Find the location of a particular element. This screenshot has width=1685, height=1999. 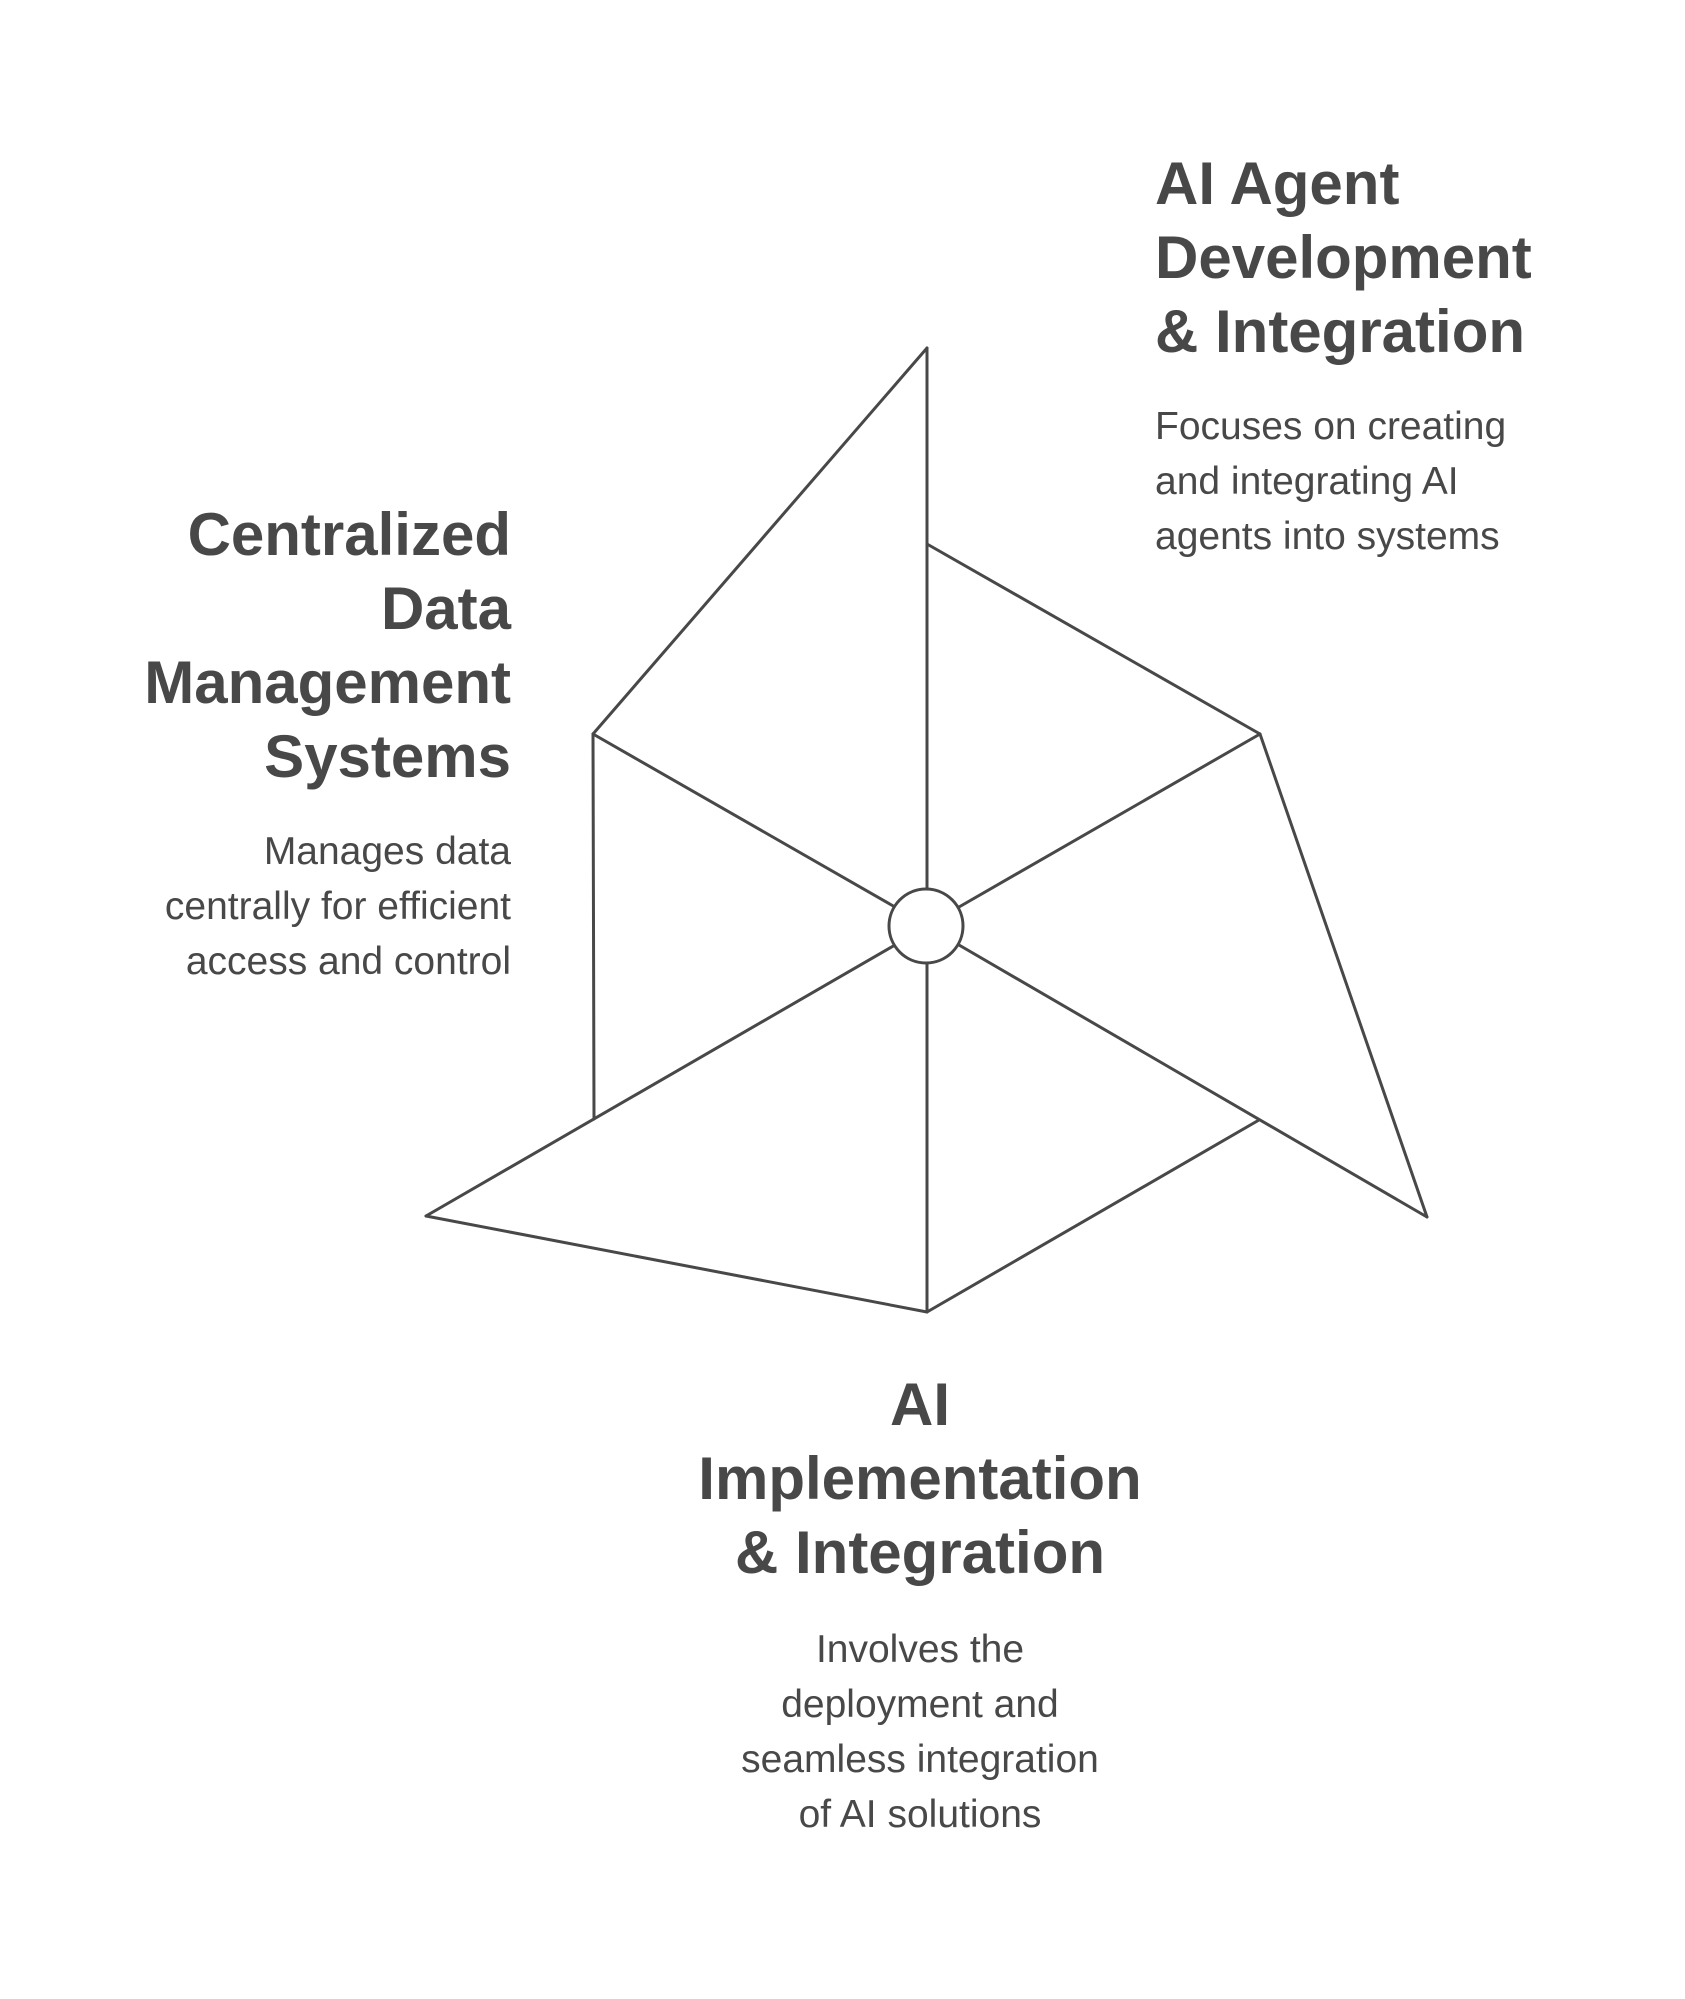

title-line: Management is located at coordinates (327, 682).